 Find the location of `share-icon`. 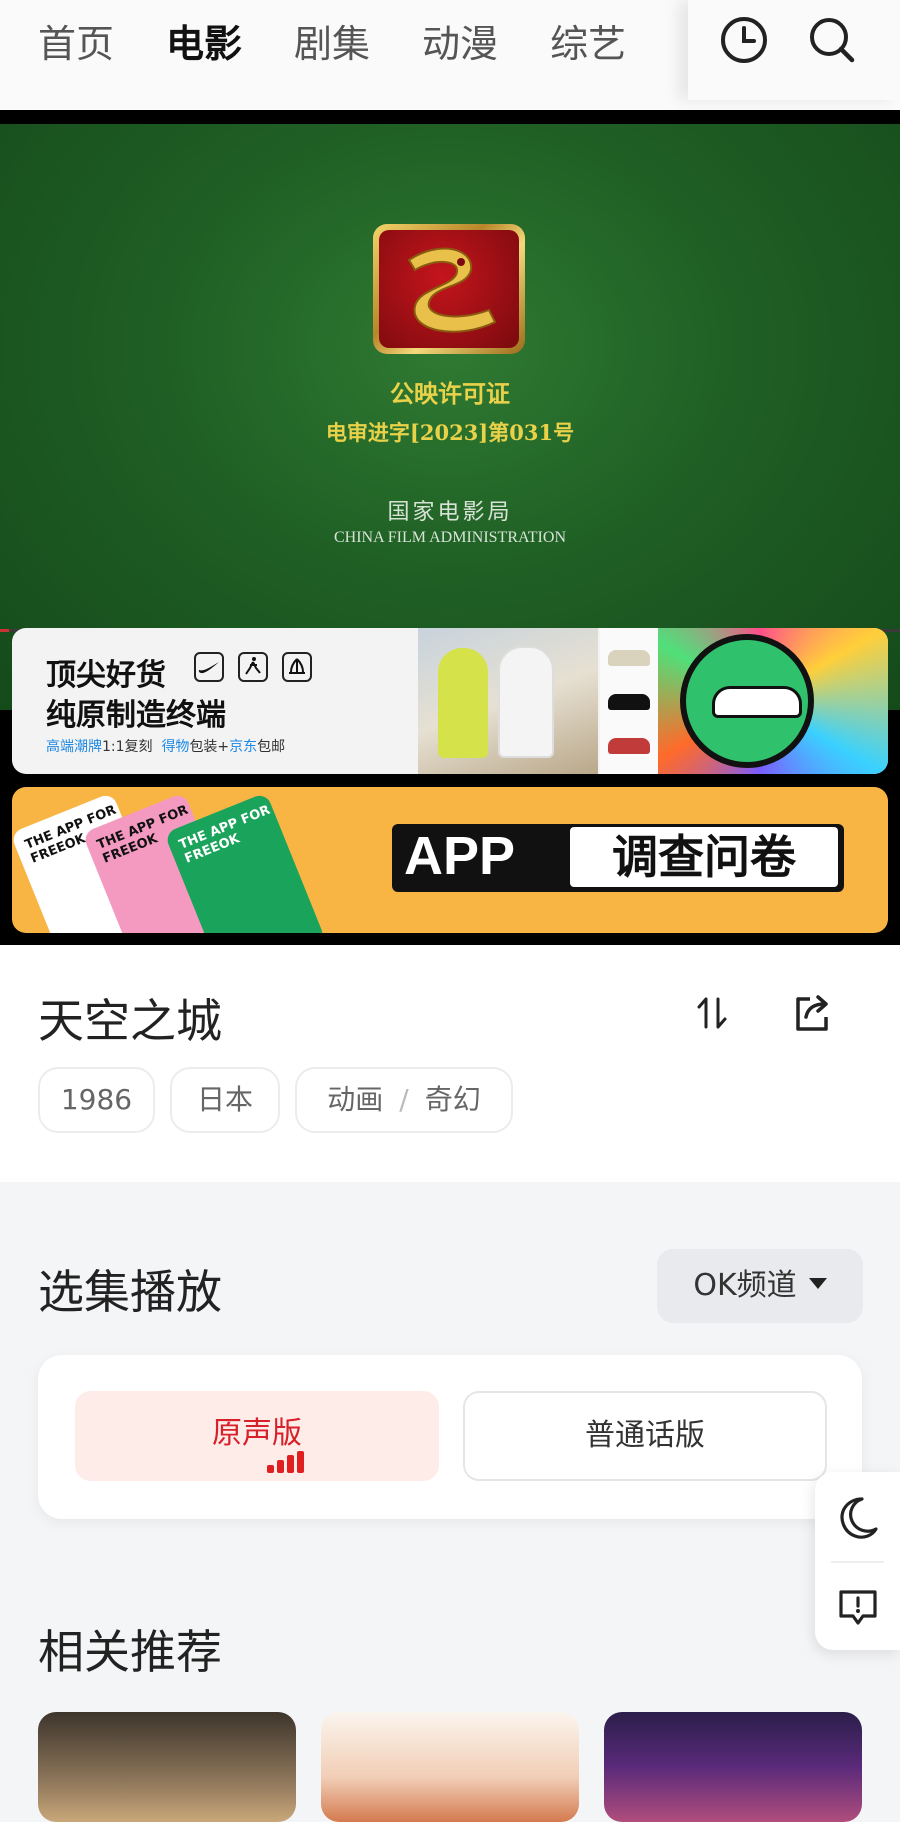

share-icon is located at coordinates (812, 1013).